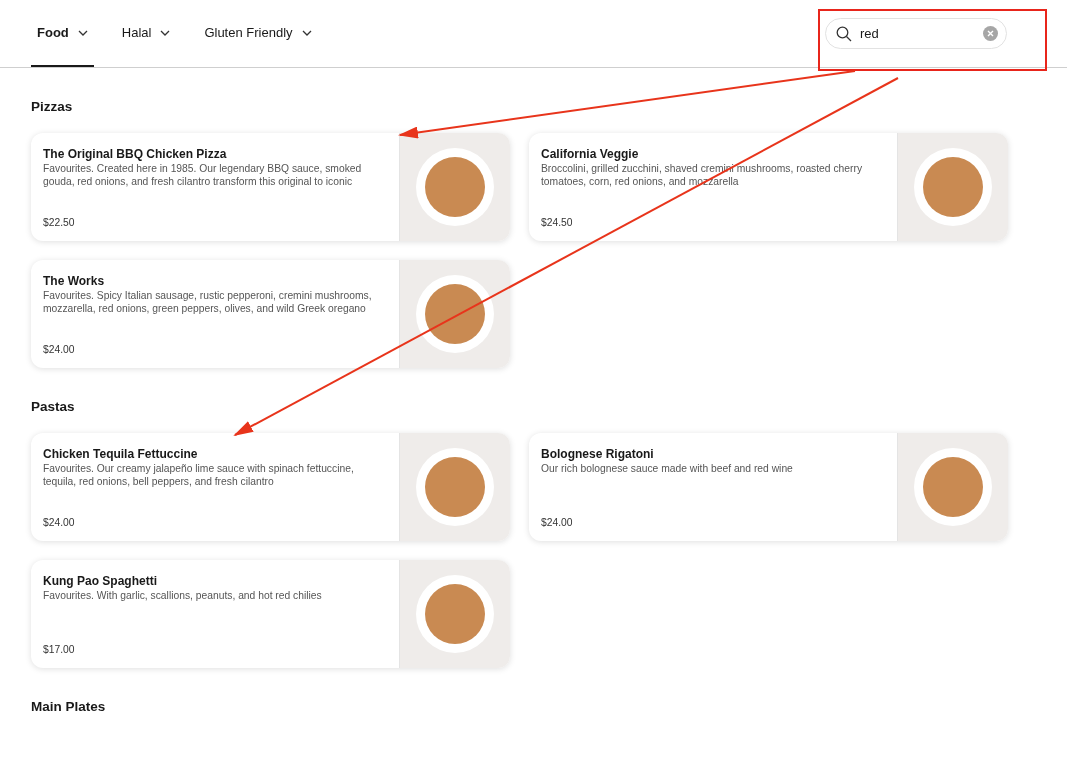 This screenshot has height=780, width=1067. What do you see at coordinates (917, 33) in the screenshot?
I see `search-input: red` at bounding box center [917, 33].